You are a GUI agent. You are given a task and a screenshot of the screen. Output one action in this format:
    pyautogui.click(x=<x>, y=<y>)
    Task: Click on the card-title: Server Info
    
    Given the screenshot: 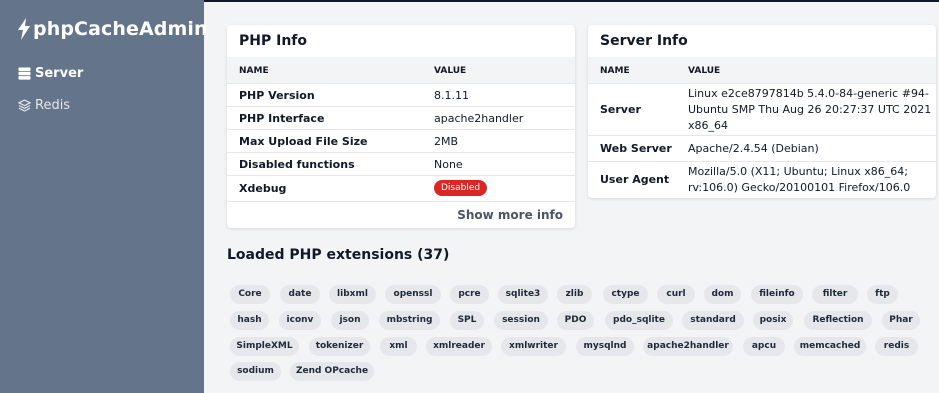 What is the action you would take?
    pyautogui.click(x=644, y=41)
    